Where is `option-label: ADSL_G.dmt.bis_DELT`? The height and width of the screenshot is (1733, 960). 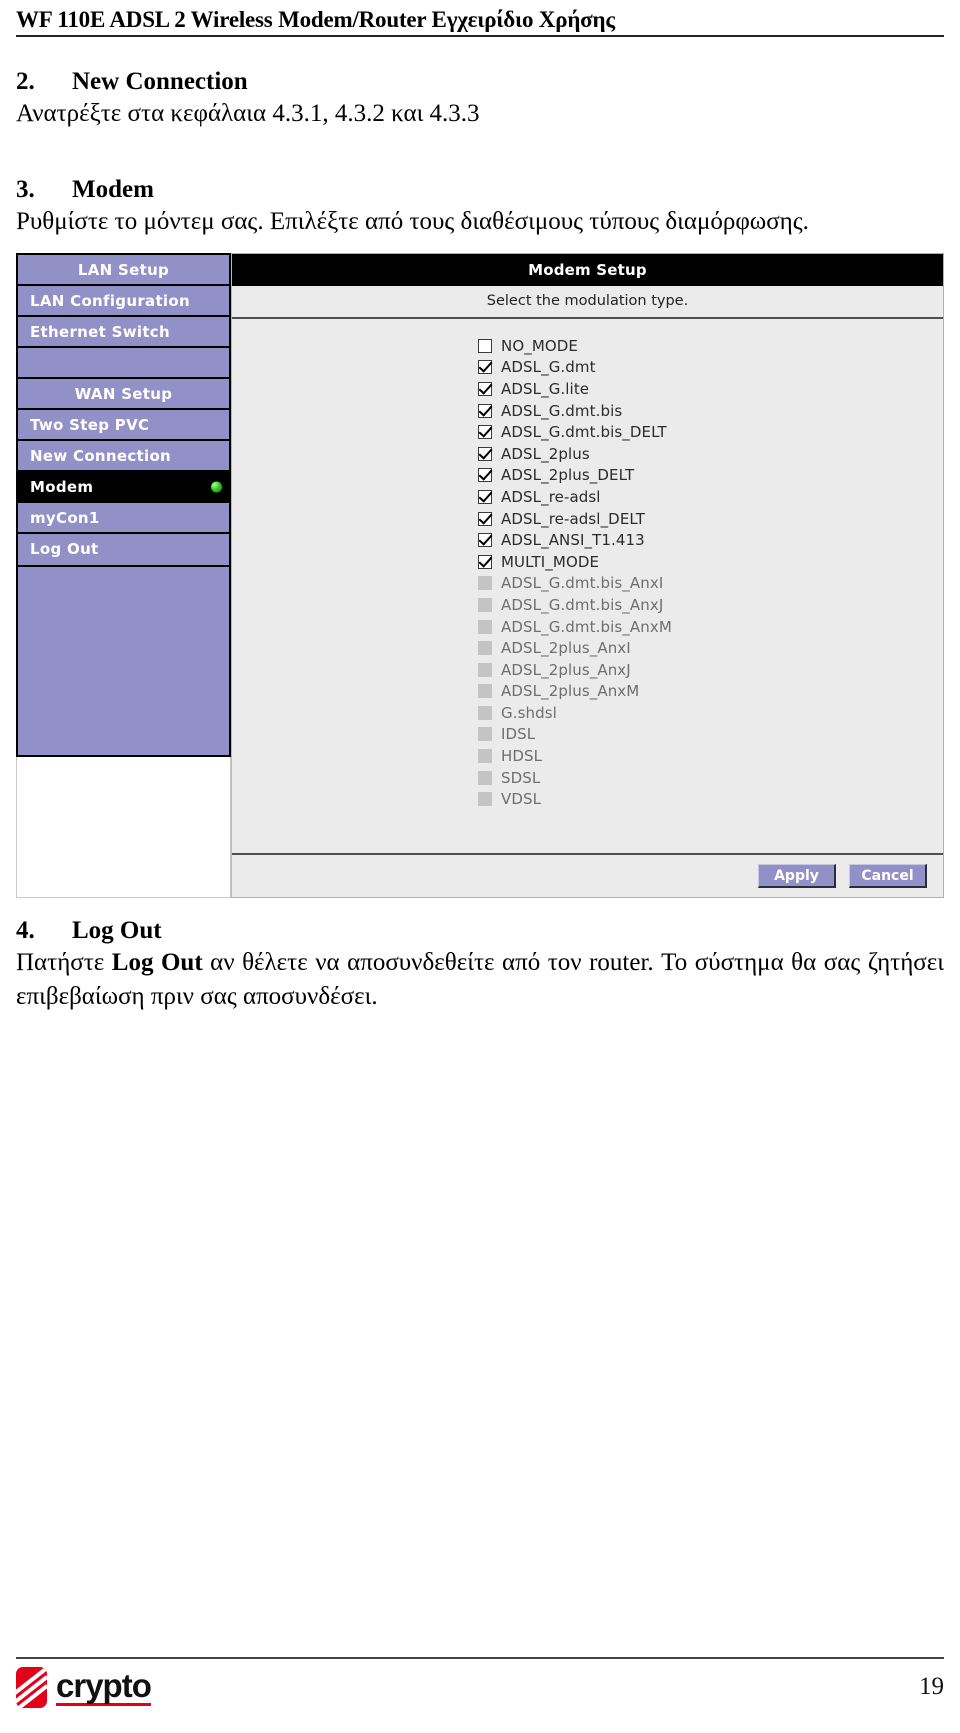
option-label: ADSL_G.dmt.bis_DELT is located at coordinates (584, 432).